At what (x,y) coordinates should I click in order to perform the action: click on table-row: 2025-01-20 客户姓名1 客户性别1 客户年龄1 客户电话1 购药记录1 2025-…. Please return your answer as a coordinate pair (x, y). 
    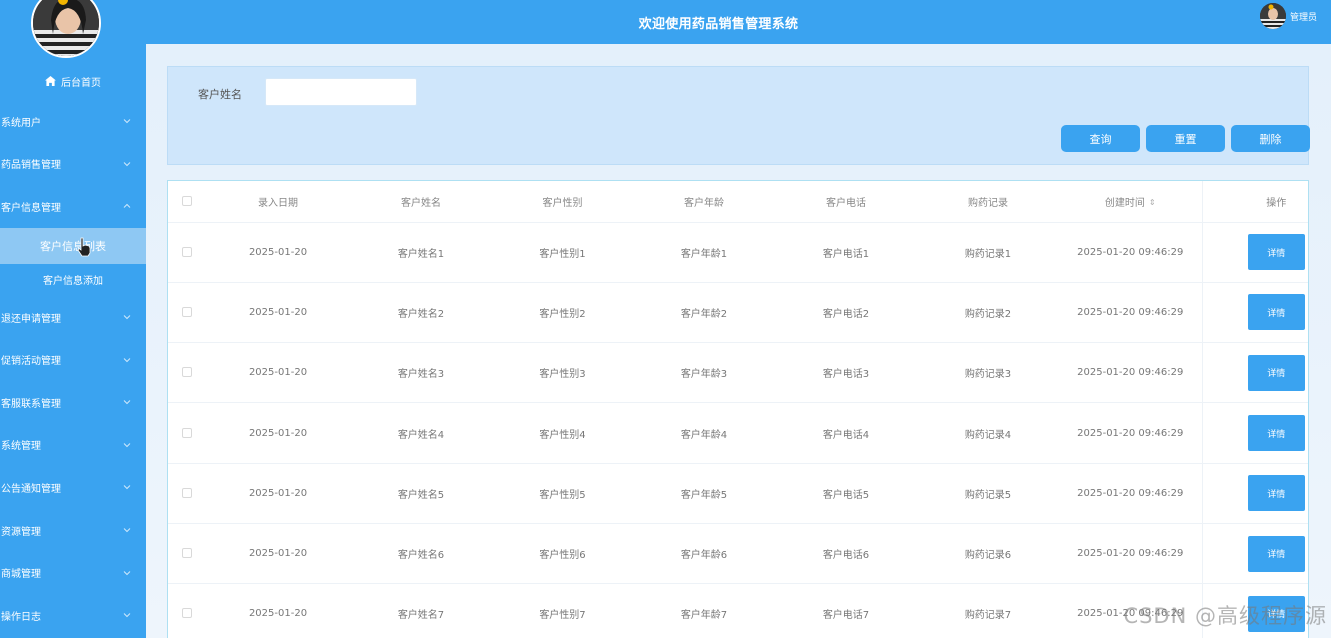
    Looking at the image, I should click on (738, 252).